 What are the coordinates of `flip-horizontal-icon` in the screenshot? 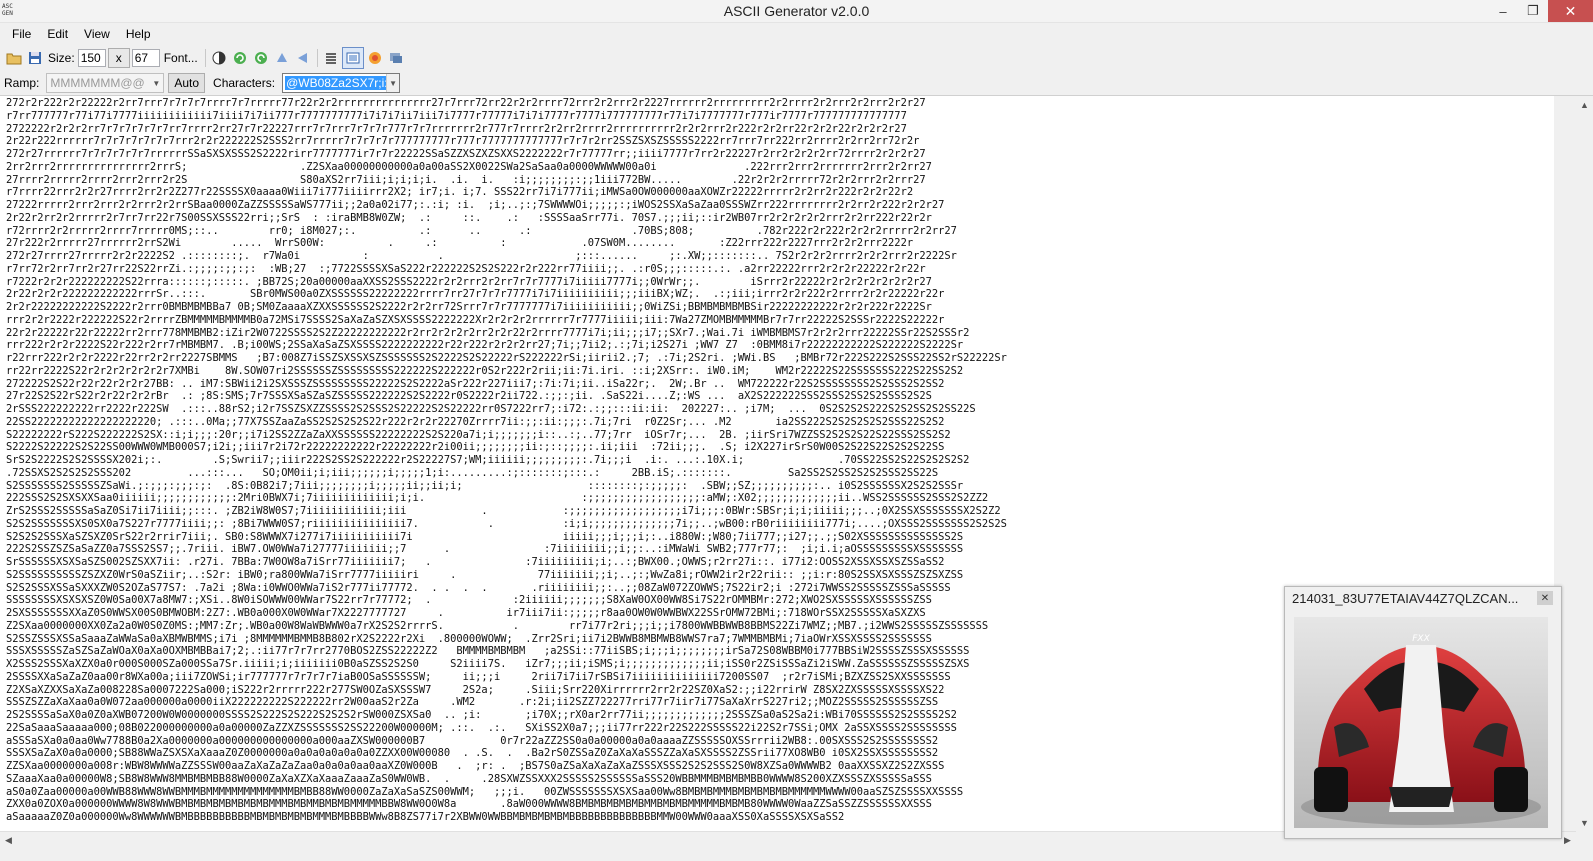 It's located at (303, 58).